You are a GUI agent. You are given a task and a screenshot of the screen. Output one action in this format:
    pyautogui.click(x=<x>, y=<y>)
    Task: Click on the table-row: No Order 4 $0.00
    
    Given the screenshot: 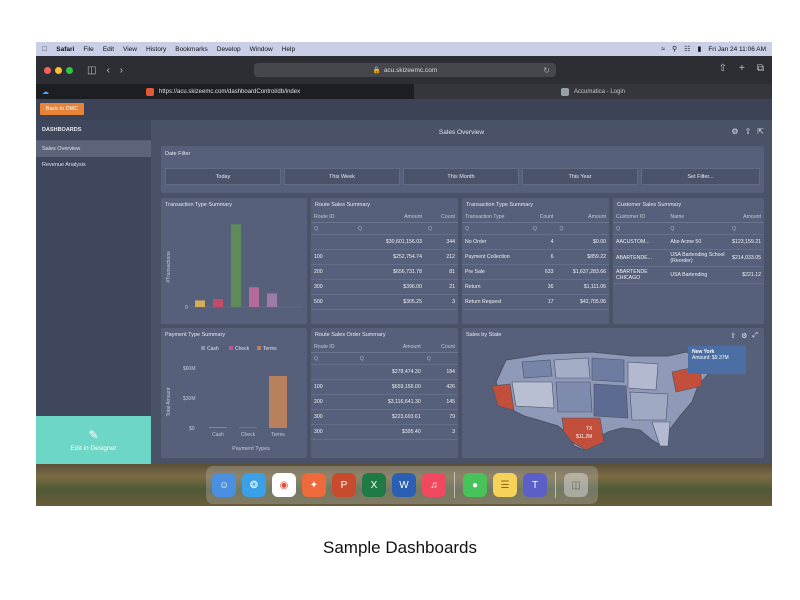 What is the action you would take?
    pyautogui.click(x=535, y=242)
    